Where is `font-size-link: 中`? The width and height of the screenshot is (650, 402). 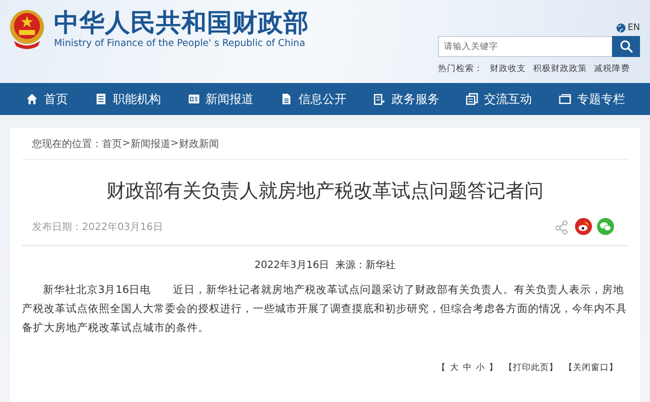 font-size-link: 中 is located at coordinates (467, 368).